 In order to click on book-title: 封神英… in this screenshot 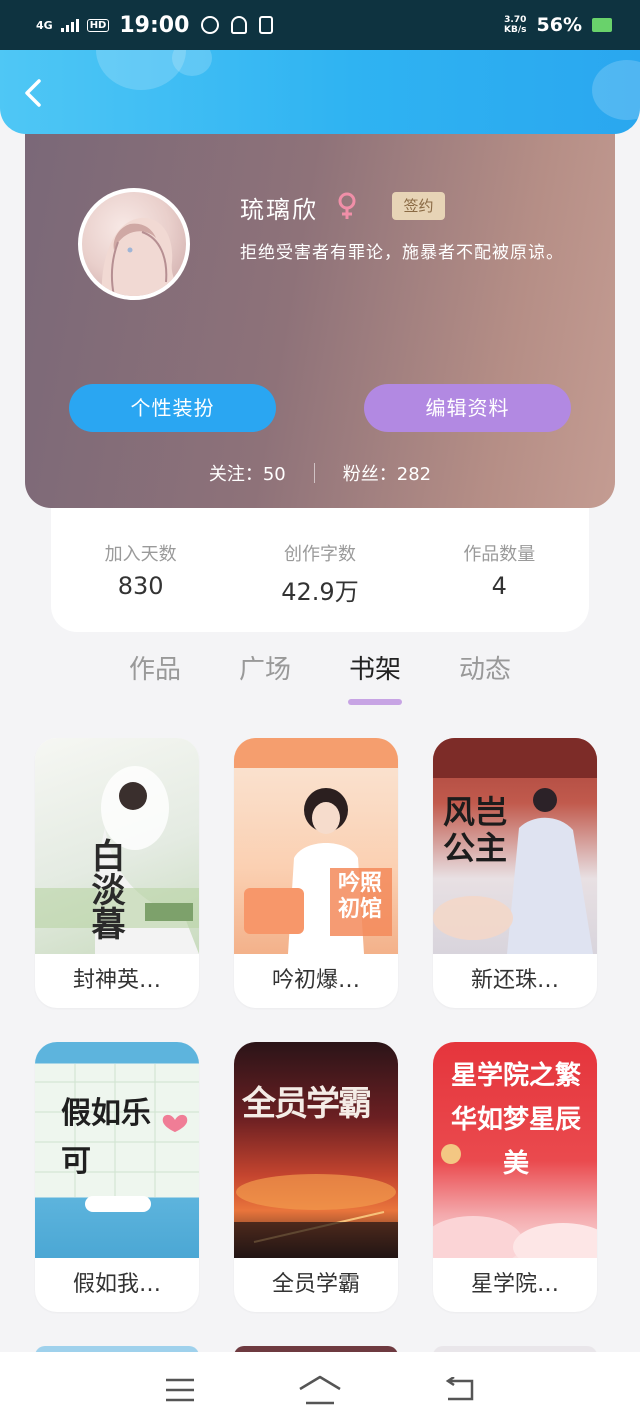, I will do `click(116, 980)`.